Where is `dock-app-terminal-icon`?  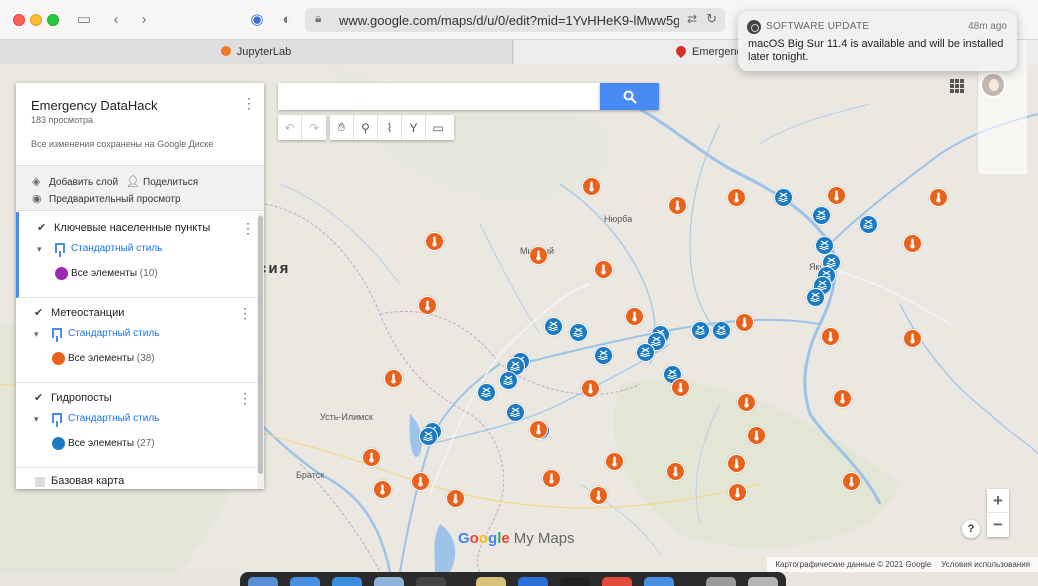
dock-app-terminal-icon is located at coordinates (575, 581).